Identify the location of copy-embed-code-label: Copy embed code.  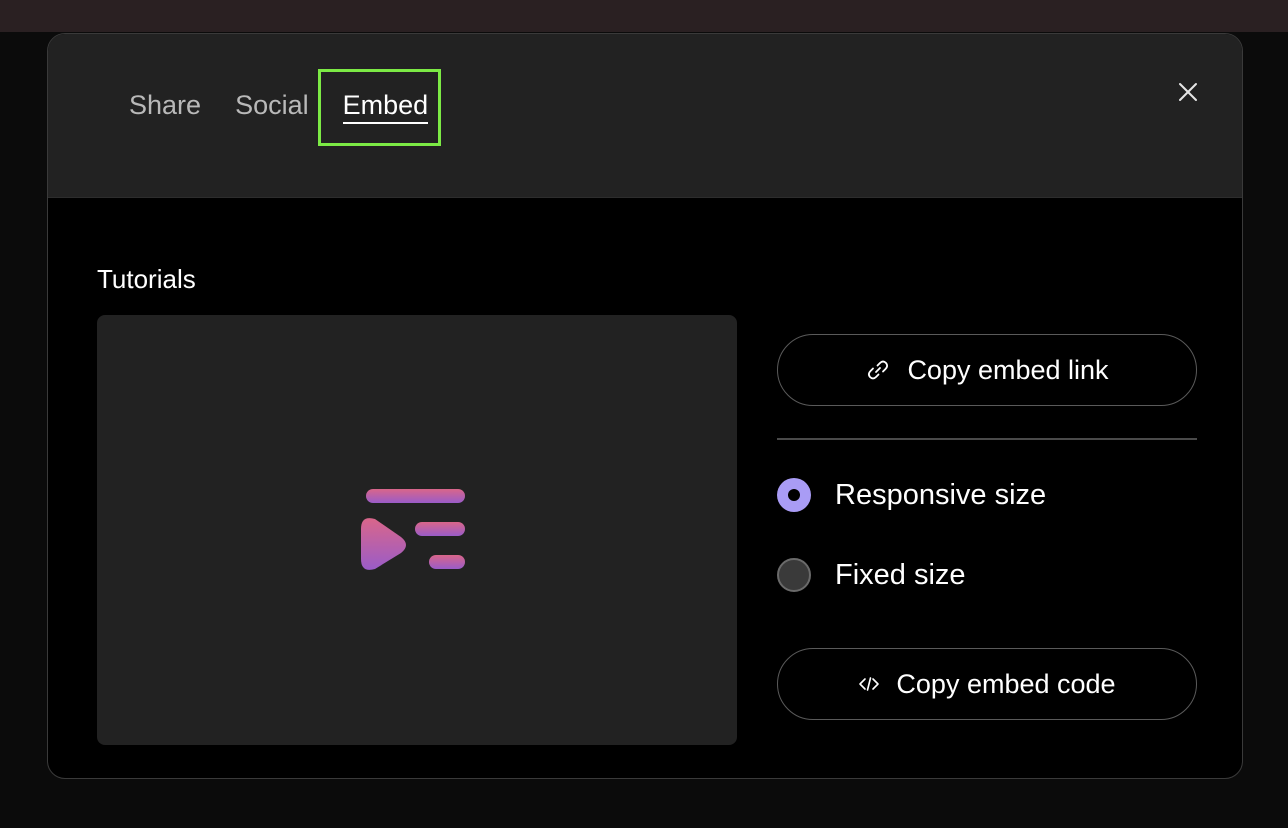
(1006, 683).